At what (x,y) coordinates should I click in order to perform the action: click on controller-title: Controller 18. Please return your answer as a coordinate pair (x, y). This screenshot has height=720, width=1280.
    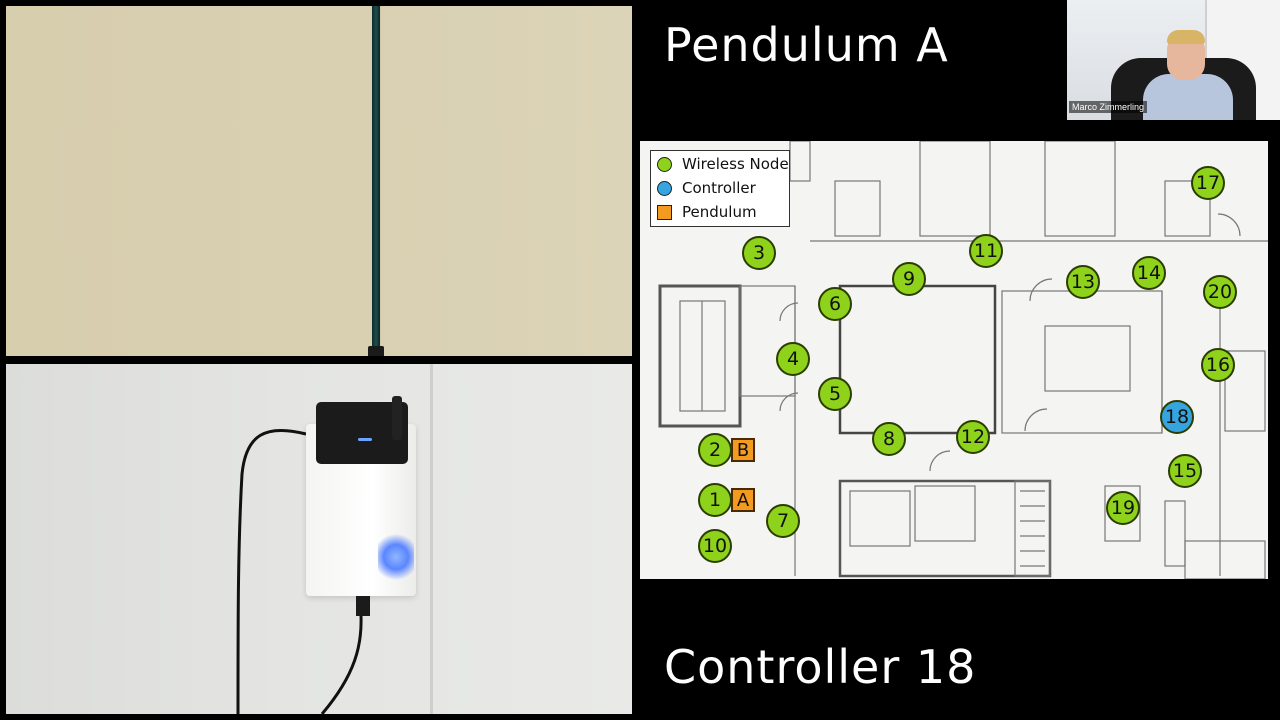
    Looking at the image, I should click on (820, 667).